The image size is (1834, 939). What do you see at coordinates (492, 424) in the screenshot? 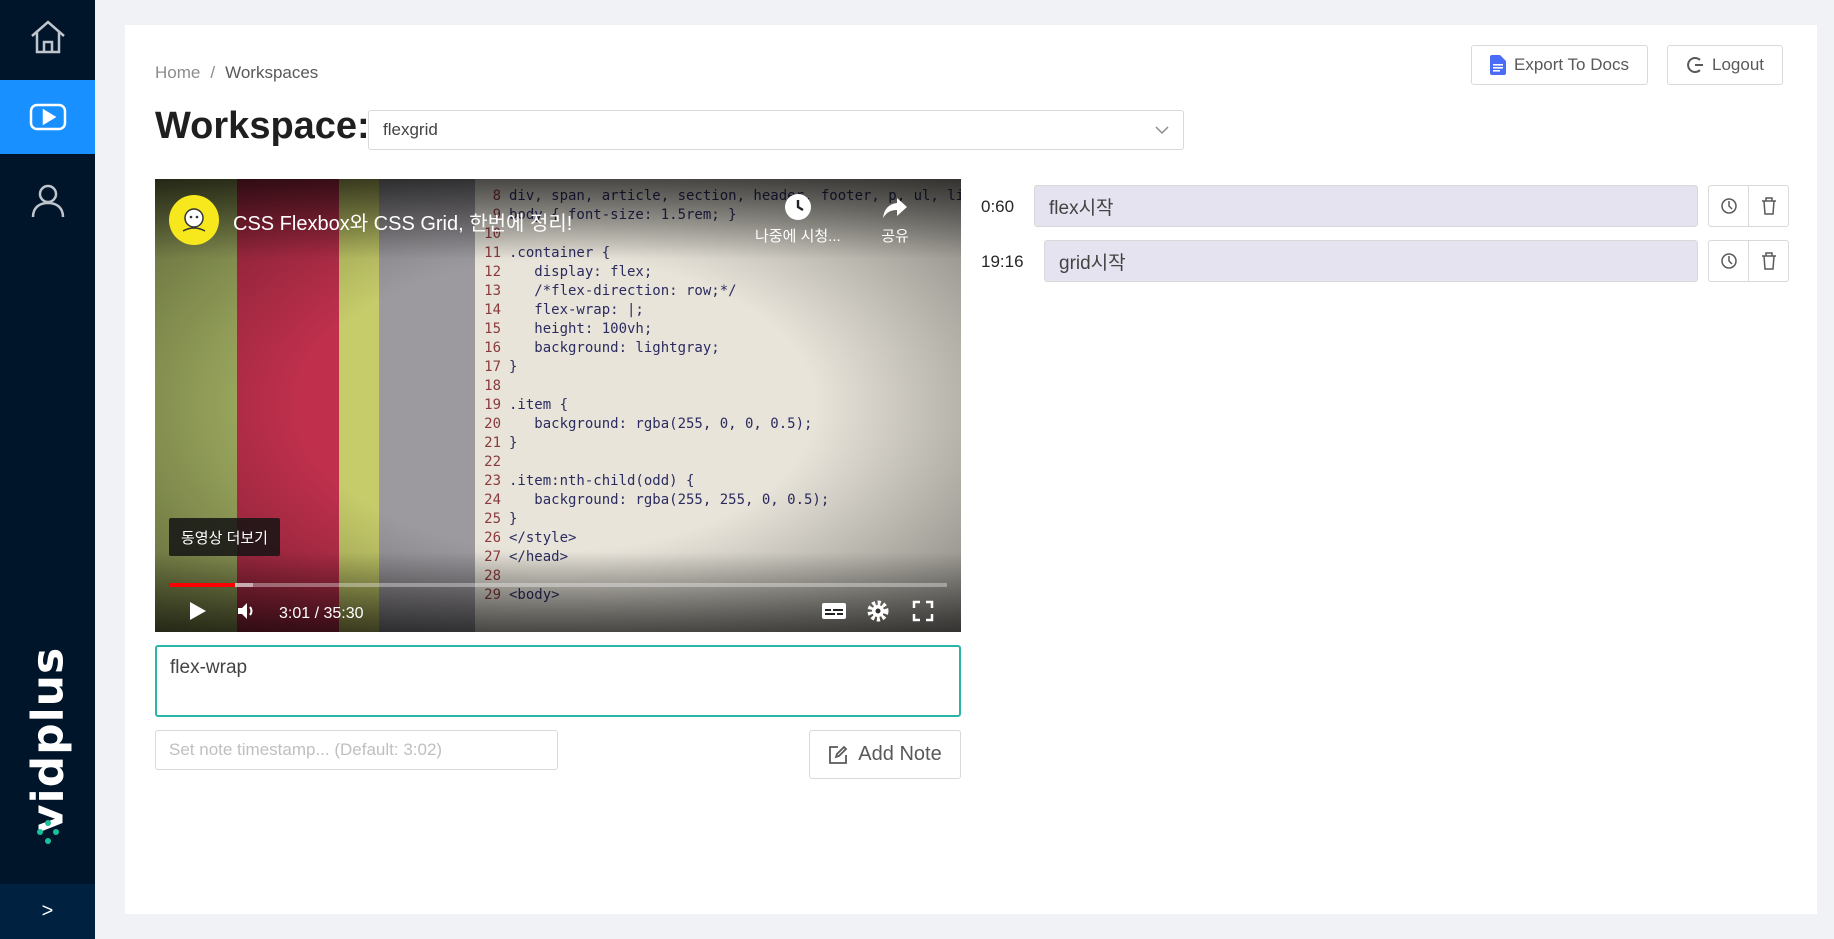
I see `video-code-line-number: 20` at bounding box center [492, 424].